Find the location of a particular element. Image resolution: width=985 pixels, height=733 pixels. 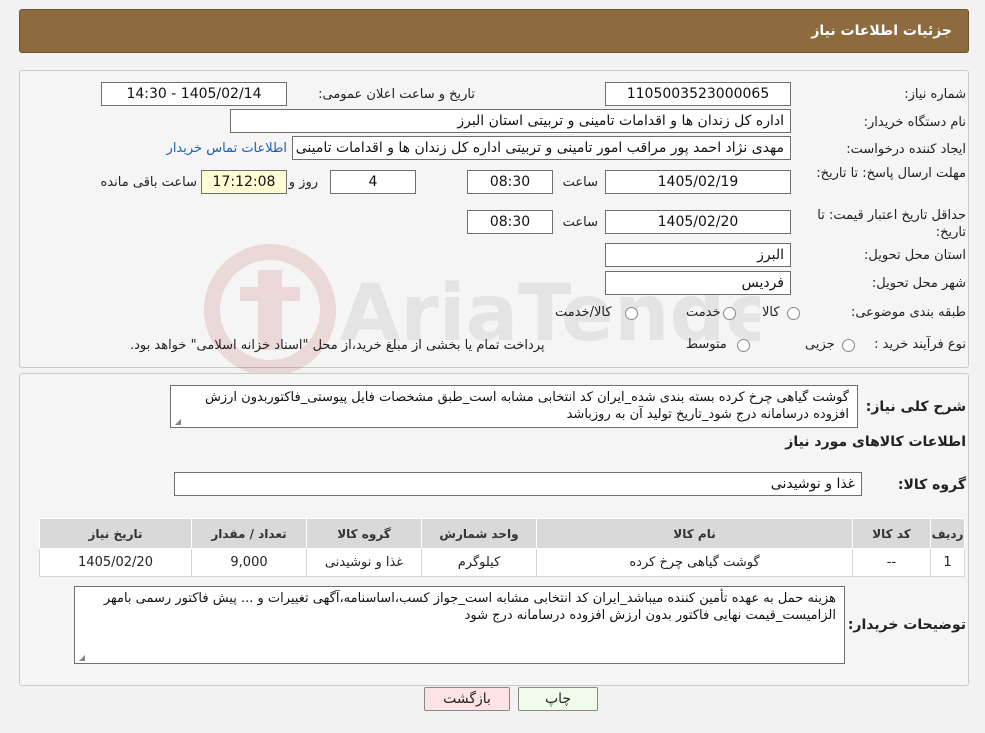

col-item-group: گروه کالا is located at coordinates (364, 533).